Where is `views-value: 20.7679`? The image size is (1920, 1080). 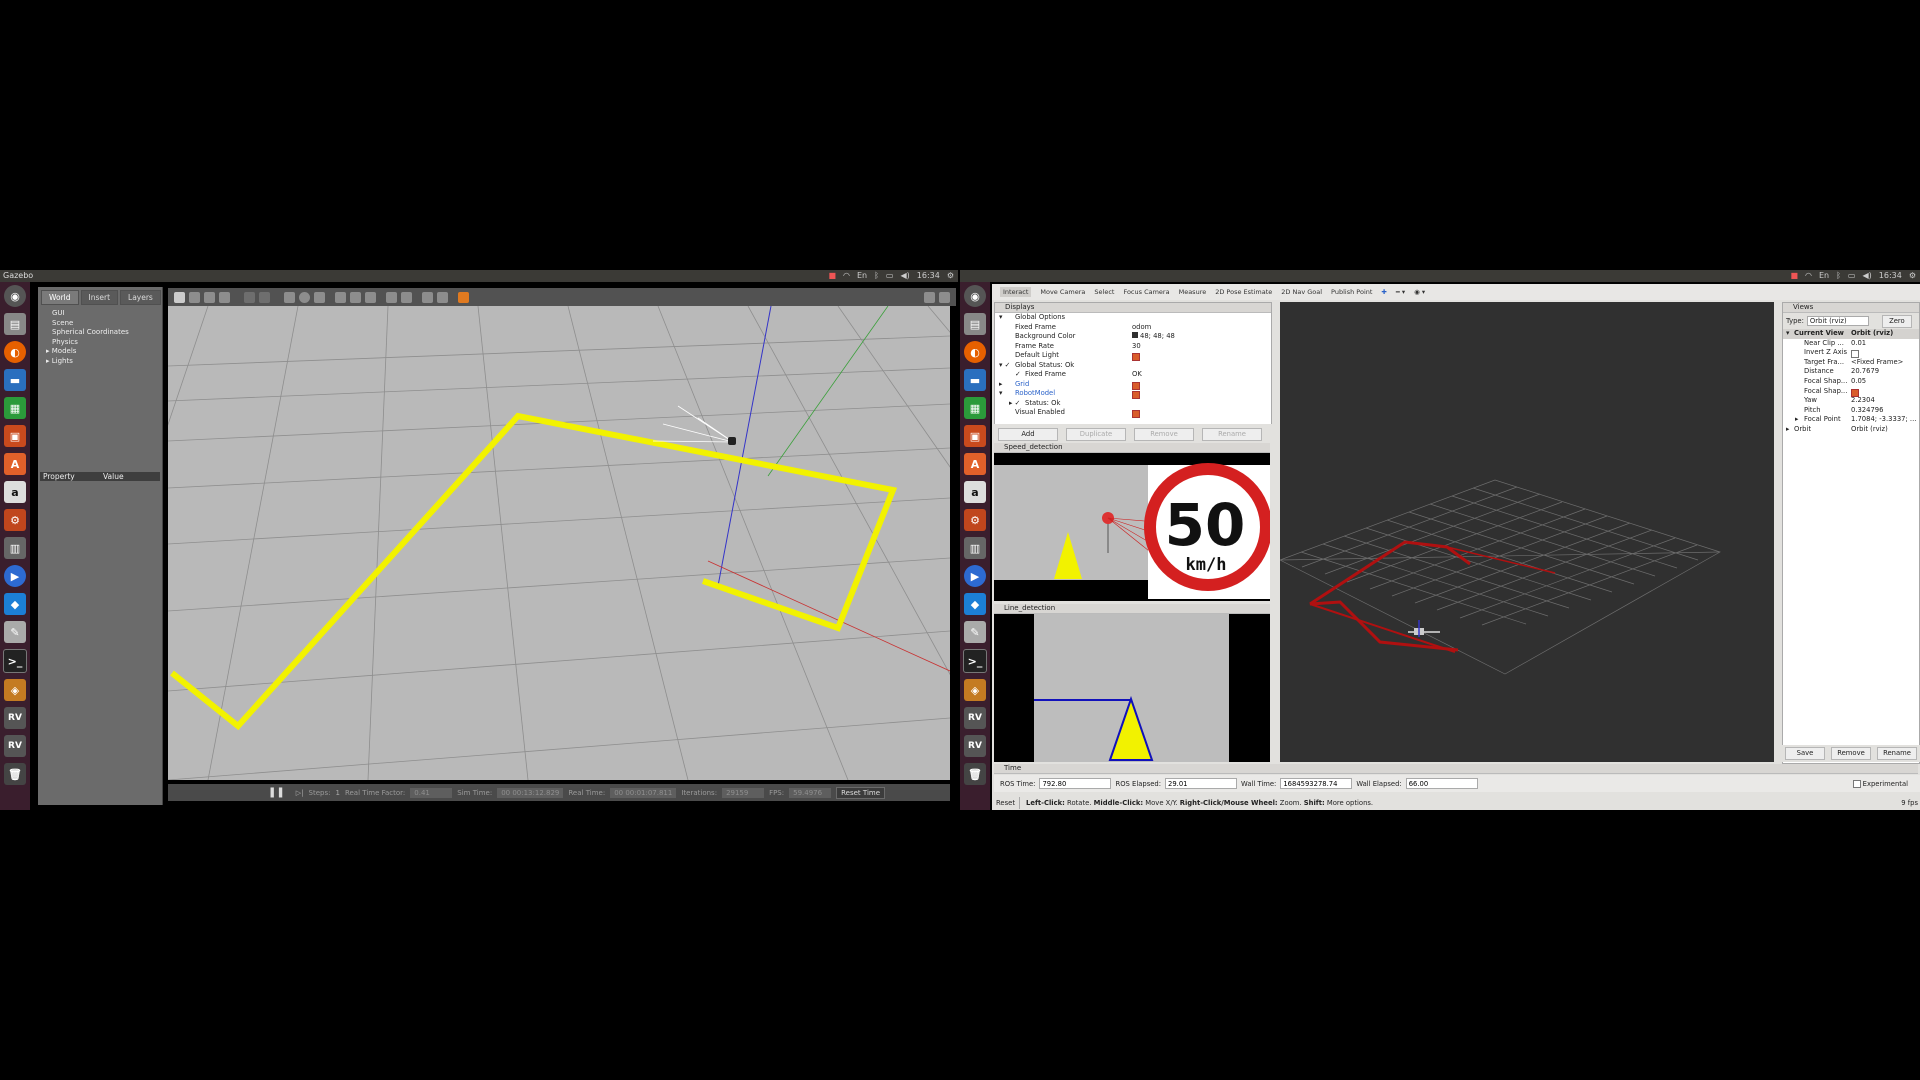
views-value: 20.7679 is located at coordinates (1865, 372).